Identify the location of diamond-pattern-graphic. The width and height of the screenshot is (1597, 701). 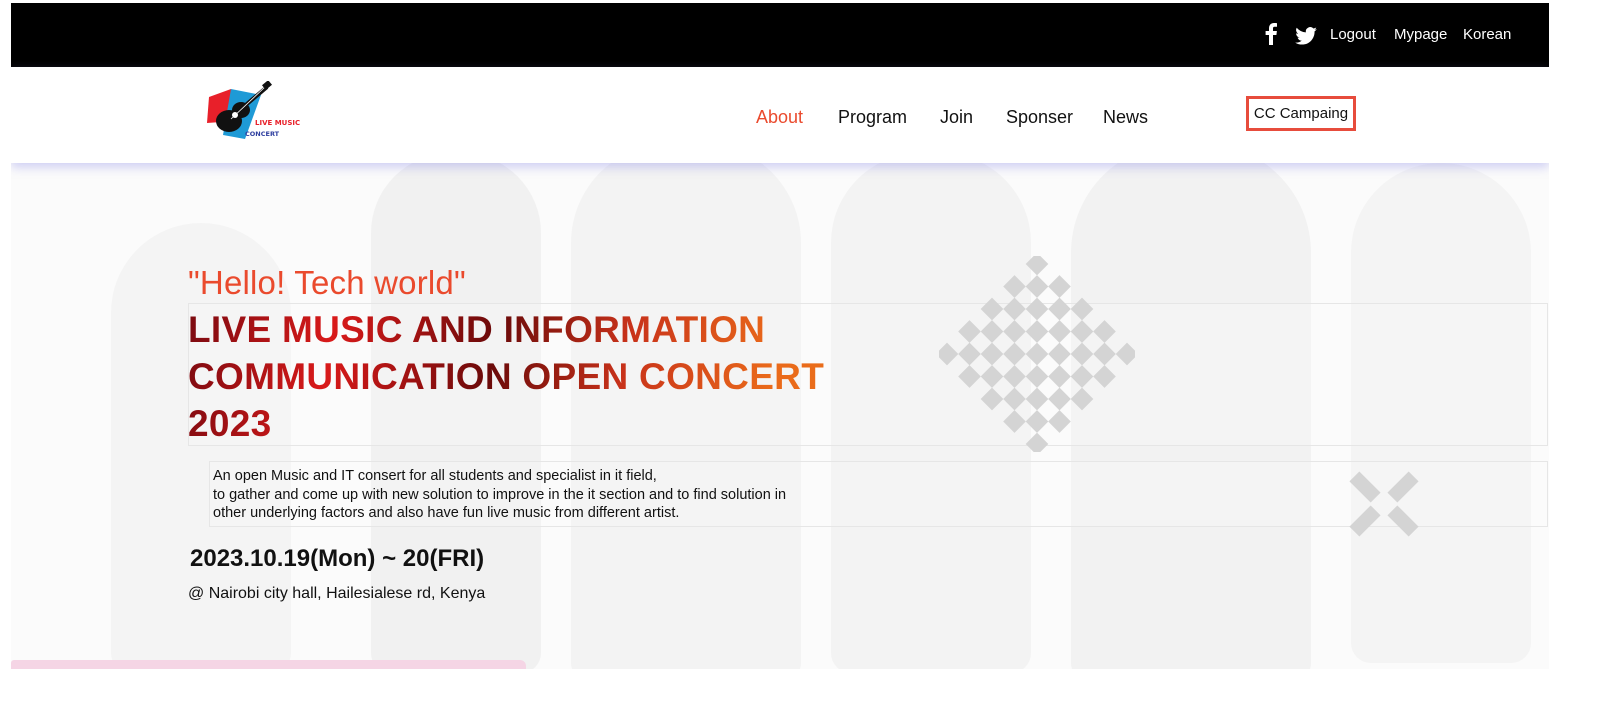
(1037, 354).